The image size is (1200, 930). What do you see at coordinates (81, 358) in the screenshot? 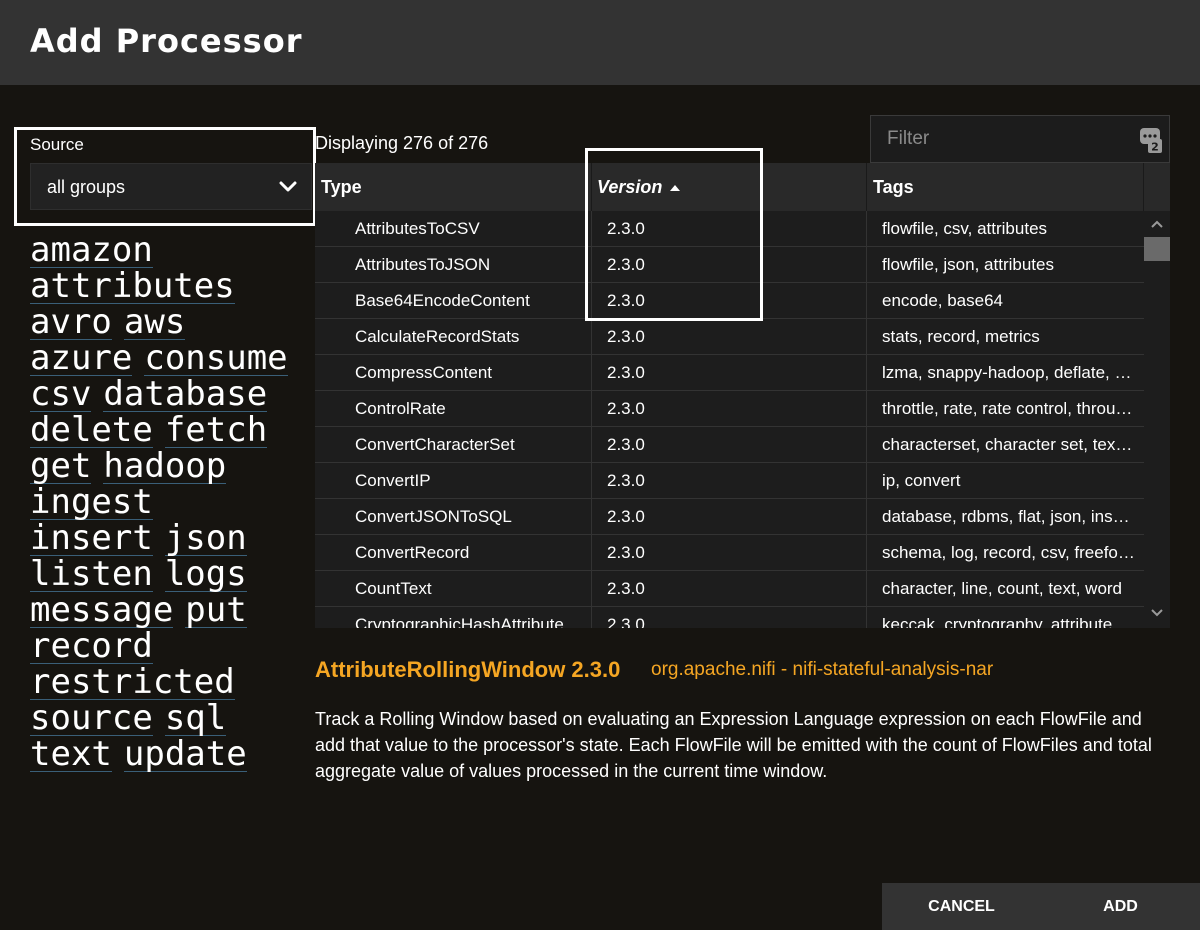
I see `tag-link: azure` at bounding box center [81, 358].